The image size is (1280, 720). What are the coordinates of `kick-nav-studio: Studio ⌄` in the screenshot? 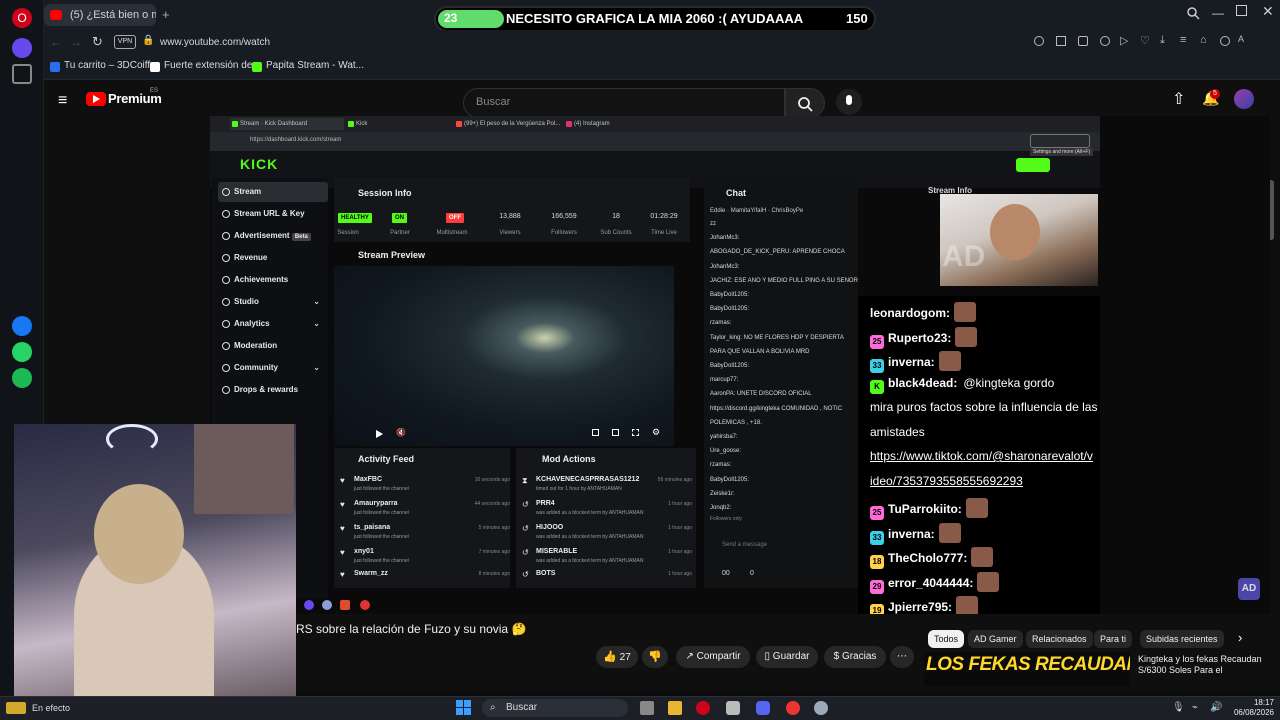 It's located at (273, 302).